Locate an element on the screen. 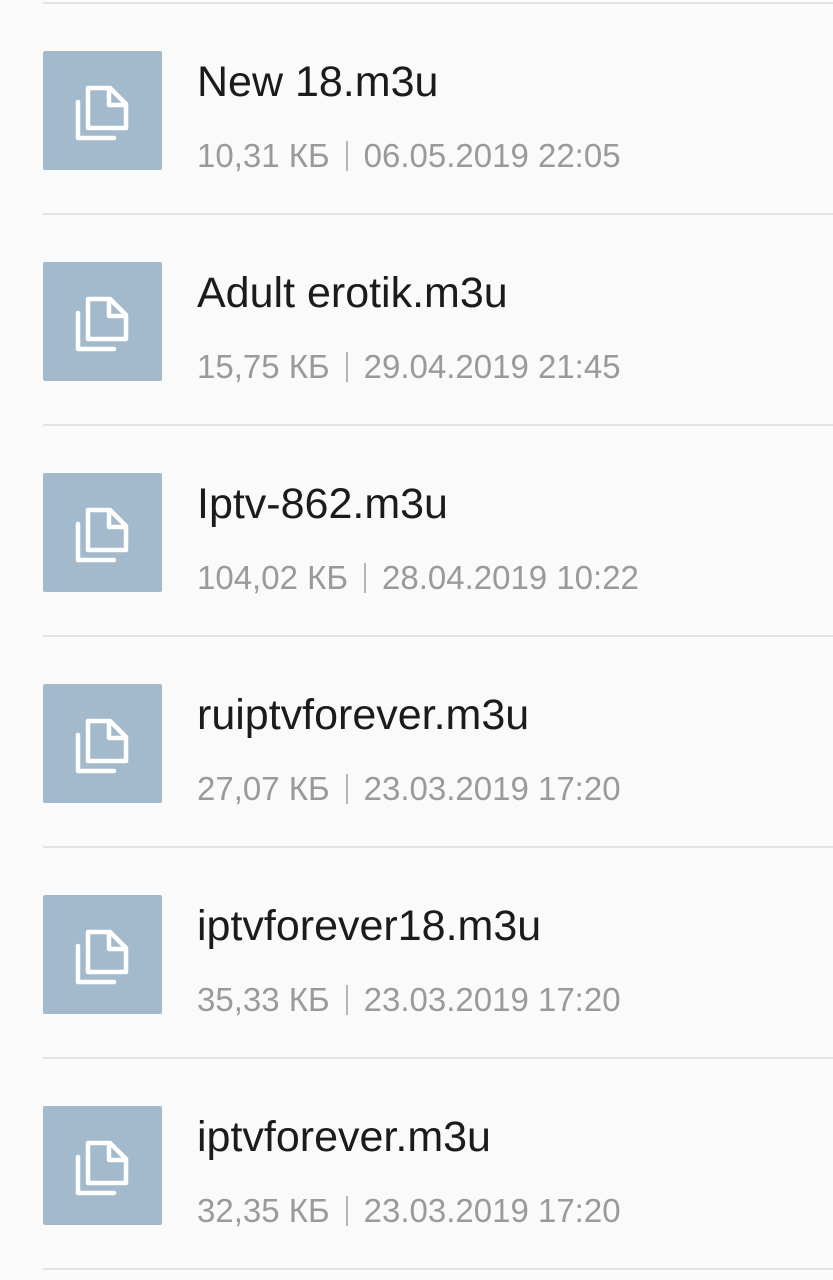  file-meta: 15,75 КБ 29.04.2019 21:45 is located at coordinates (409, 367).